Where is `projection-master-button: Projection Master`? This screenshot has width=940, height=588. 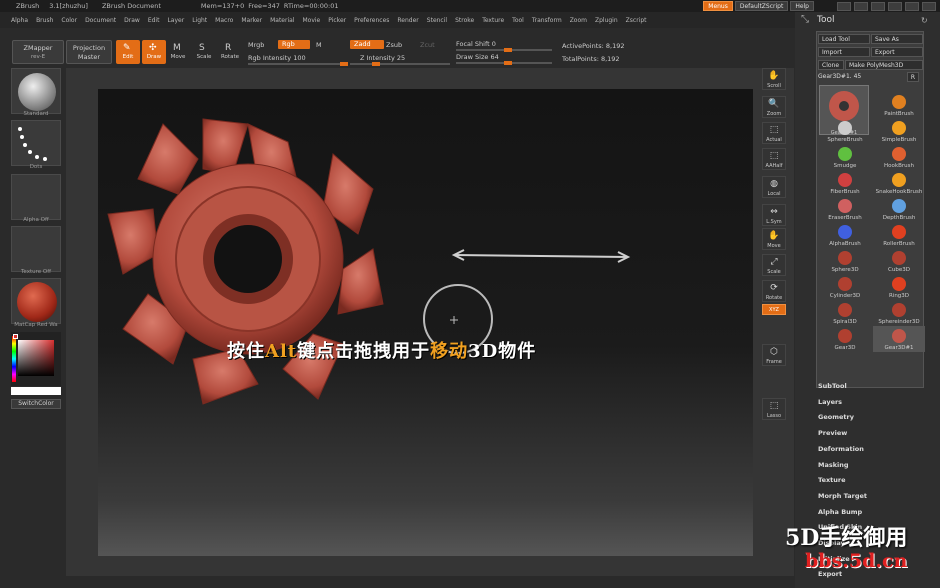 projection-master-button: Projection Master is located at coordinates (89, 52).